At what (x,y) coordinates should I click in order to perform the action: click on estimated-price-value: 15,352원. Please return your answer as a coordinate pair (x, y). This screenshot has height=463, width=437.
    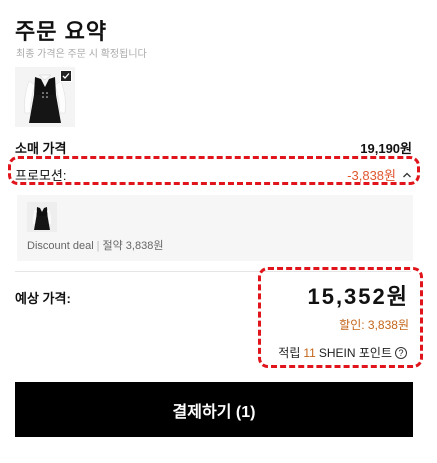
    Looking at the image, I should click on (358, 296).